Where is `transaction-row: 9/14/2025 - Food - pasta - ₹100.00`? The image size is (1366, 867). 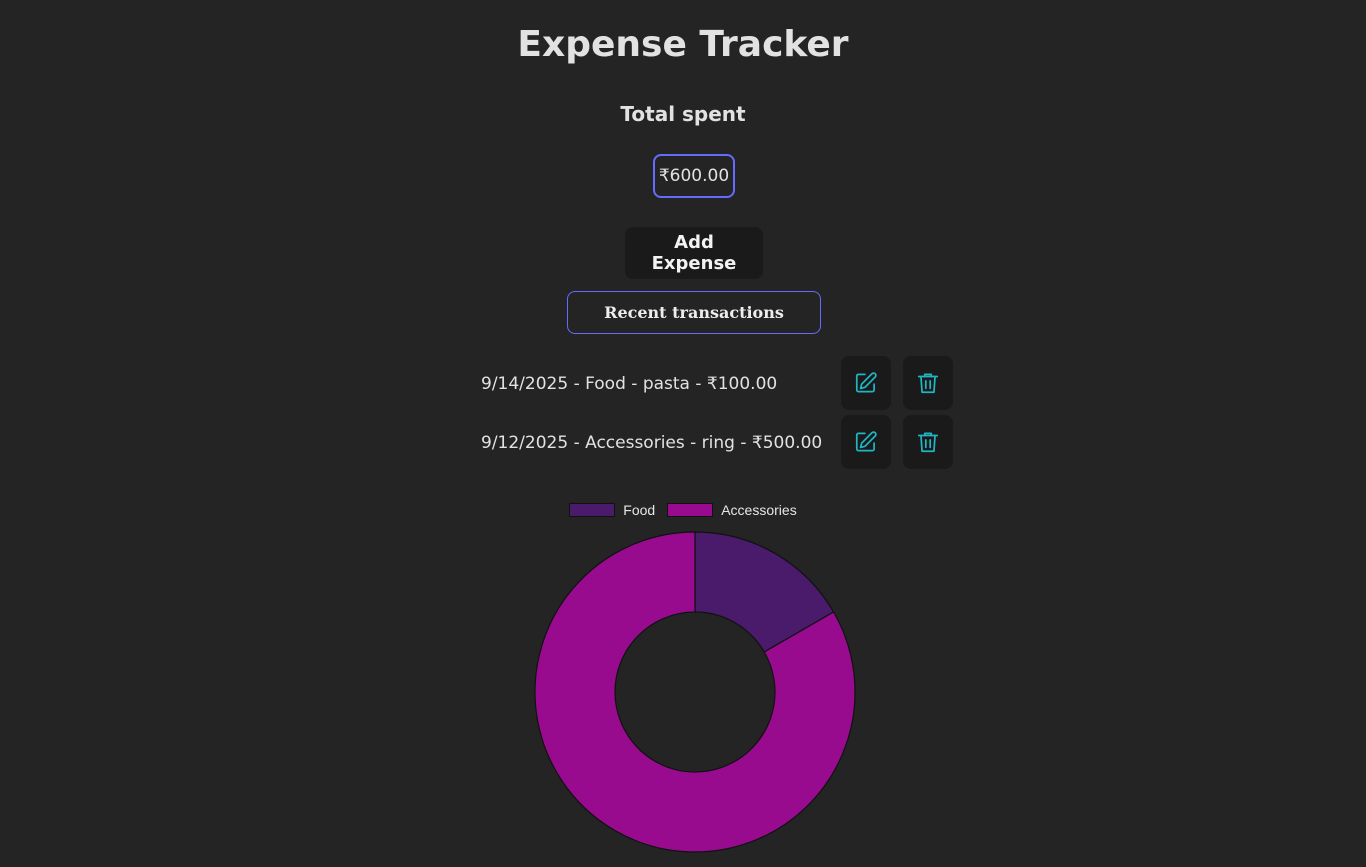 transaction-row: 9/14/2025 - Food - pasta - ₹100.00 is located at coordinates (629, 384).